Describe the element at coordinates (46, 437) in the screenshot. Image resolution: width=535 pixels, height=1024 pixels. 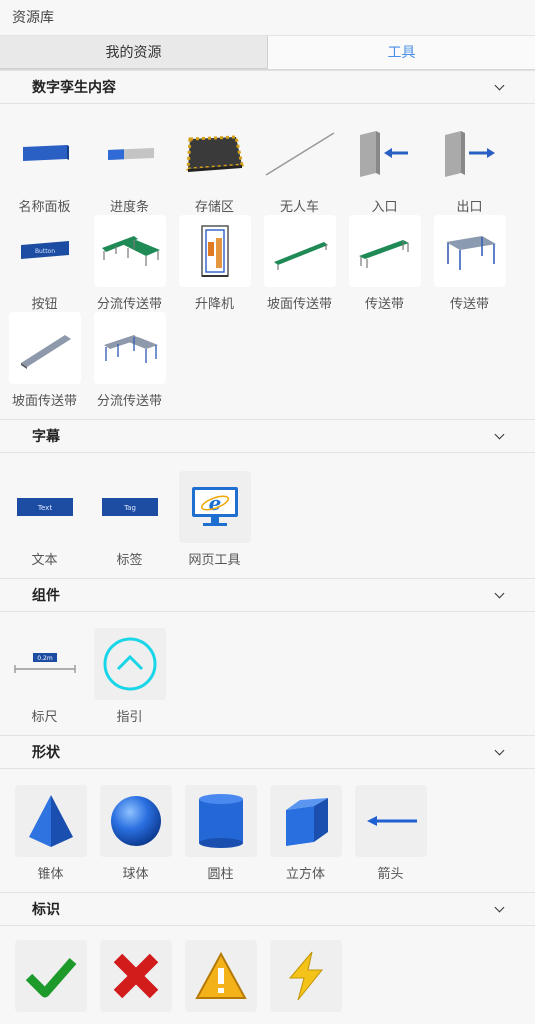
I see `section-title: 字幕` at that location.